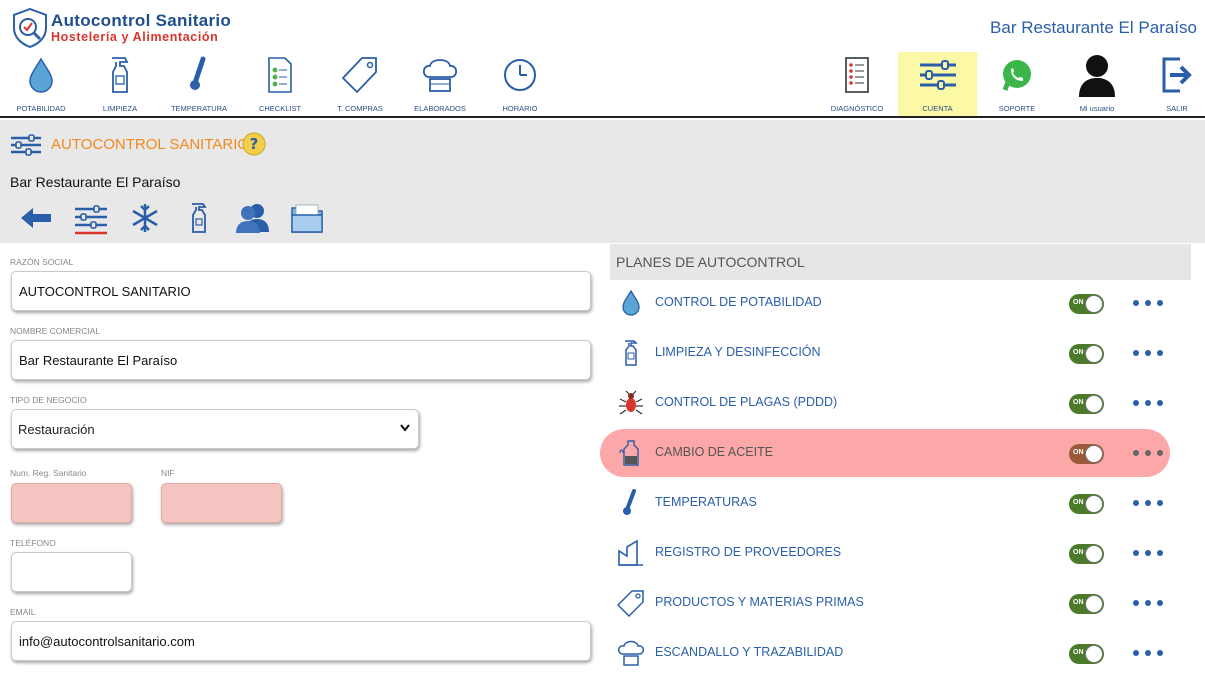  Describe the element at coordinates (280, 75) in the screenshot. I see `checklist-icon` at that location.